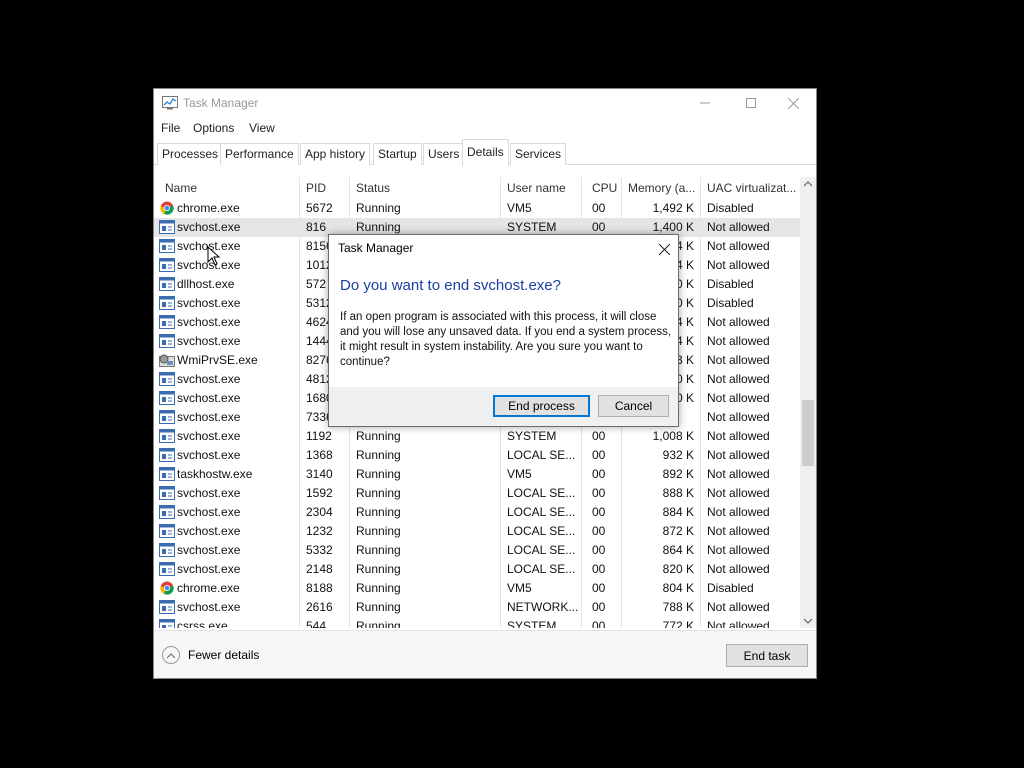 This screenshot has height=768, width=1024. I want to click on cell-pid: 2616, so click(319, 607).